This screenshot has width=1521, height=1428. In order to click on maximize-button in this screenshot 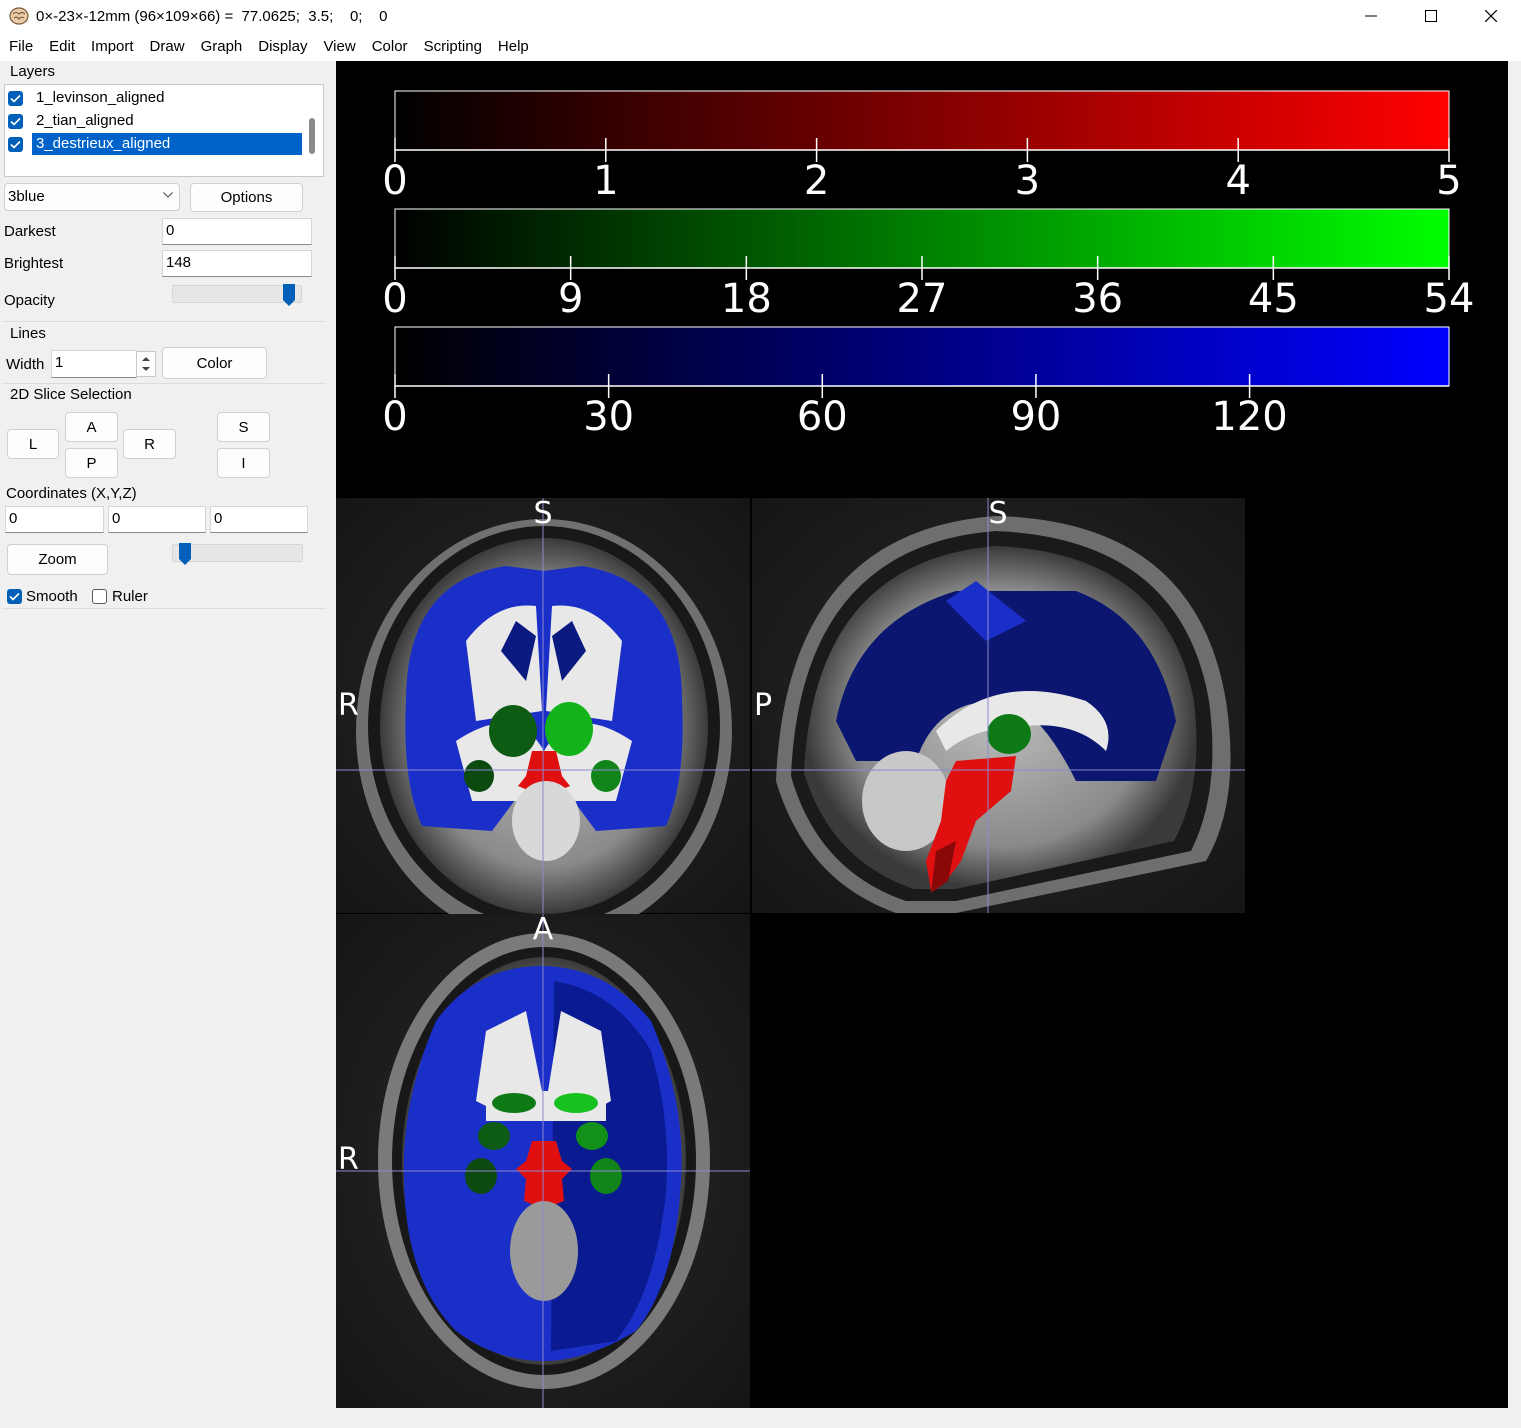, I will do `click(1431, 16)`.